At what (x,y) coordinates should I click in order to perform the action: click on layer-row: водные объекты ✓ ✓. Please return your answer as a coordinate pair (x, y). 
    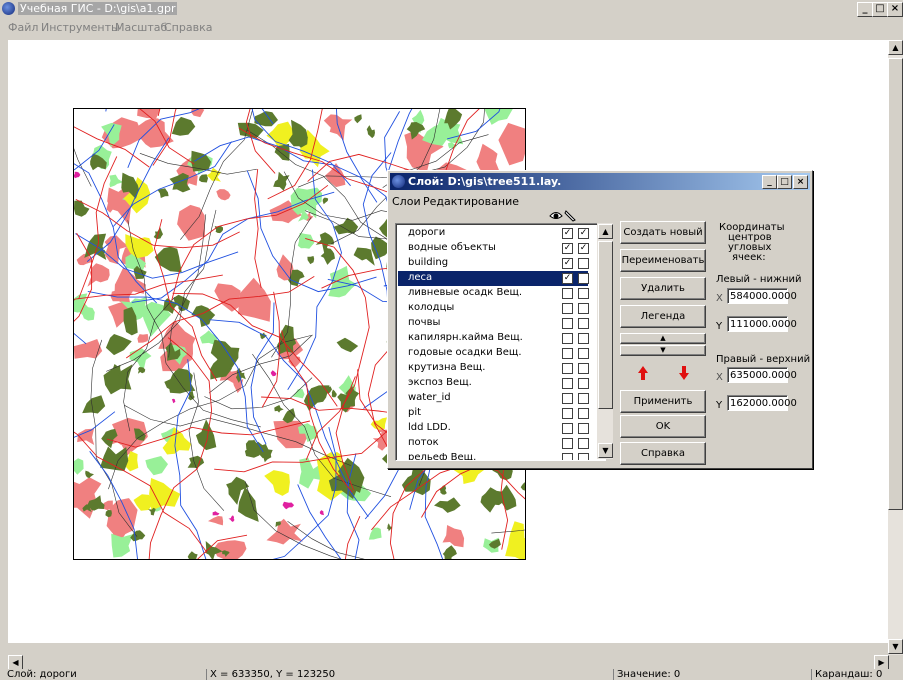
    Looking at the image, I should click on (493, 248).